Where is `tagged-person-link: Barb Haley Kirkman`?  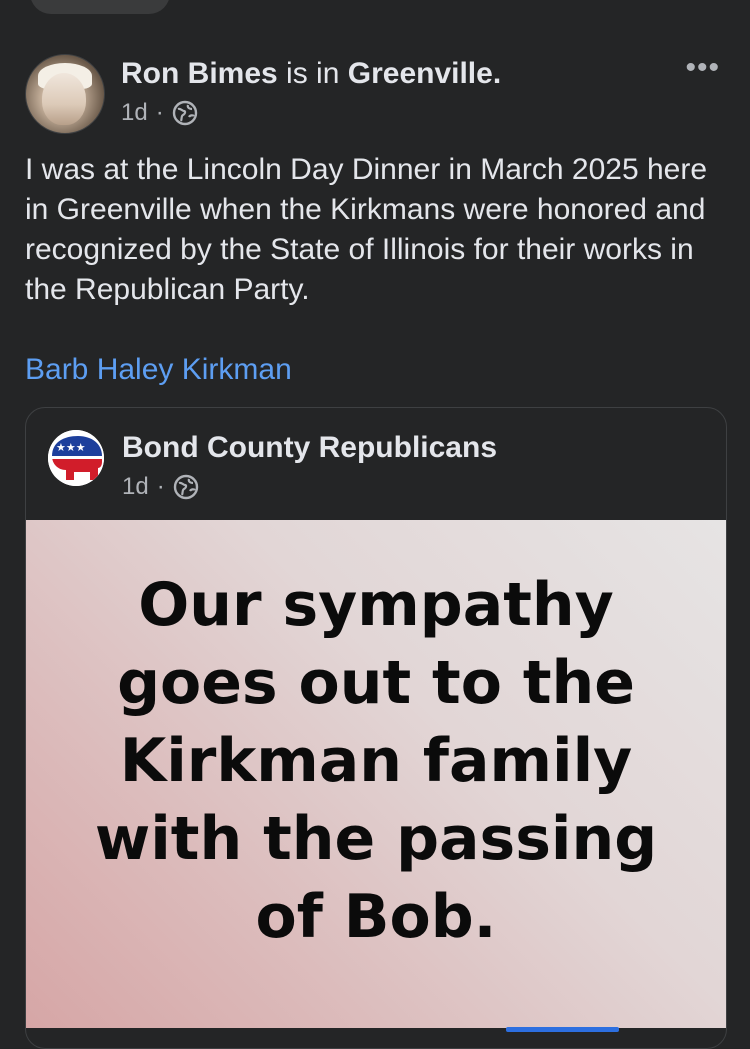 tagged-person-link: Barb Haley Kirkman is located at coordinates (158, 370).